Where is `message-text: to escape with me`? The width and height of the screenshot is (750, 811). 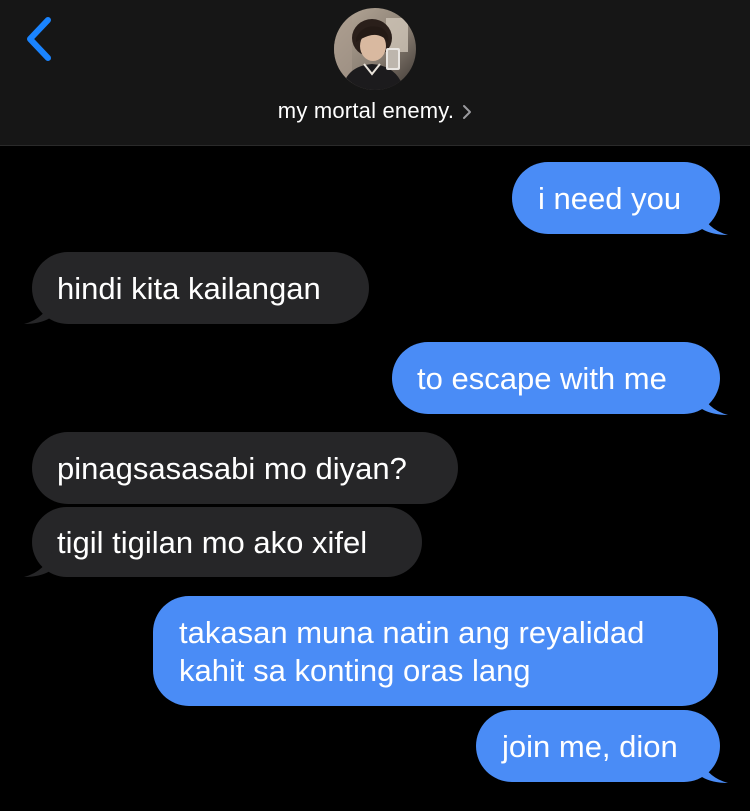 message-text: to escape with me is located at coordinates (542, 378).